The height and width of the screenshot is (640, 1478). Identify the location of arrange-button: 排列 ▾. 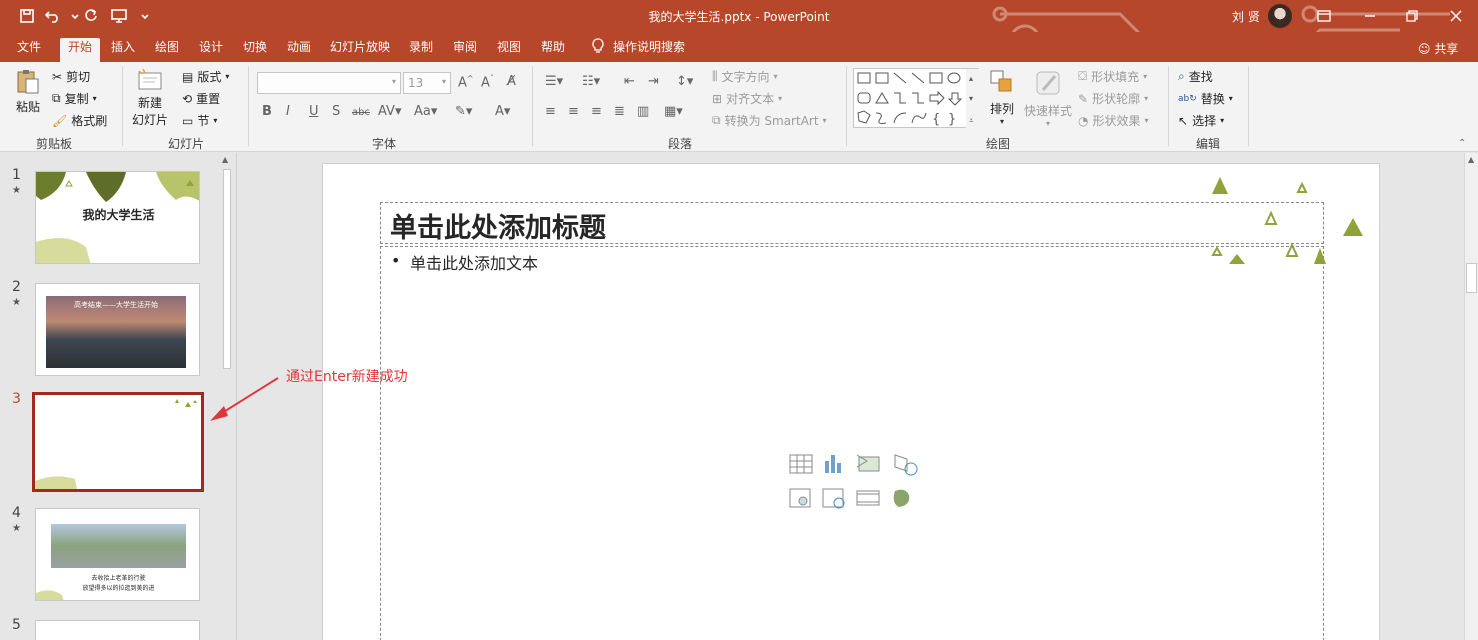
(1002, 97).